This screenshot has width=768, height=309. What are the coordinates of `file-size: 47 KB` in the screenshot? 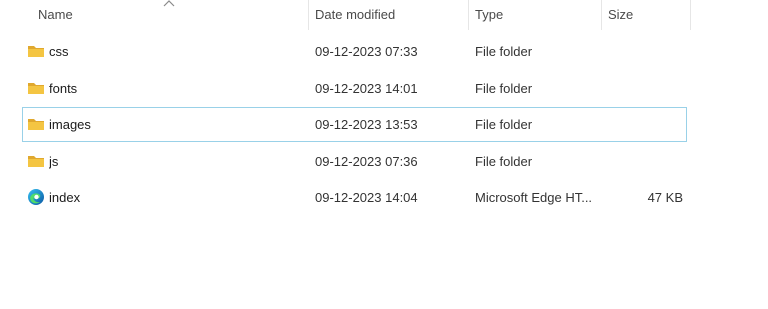 It's located at (665, 197).